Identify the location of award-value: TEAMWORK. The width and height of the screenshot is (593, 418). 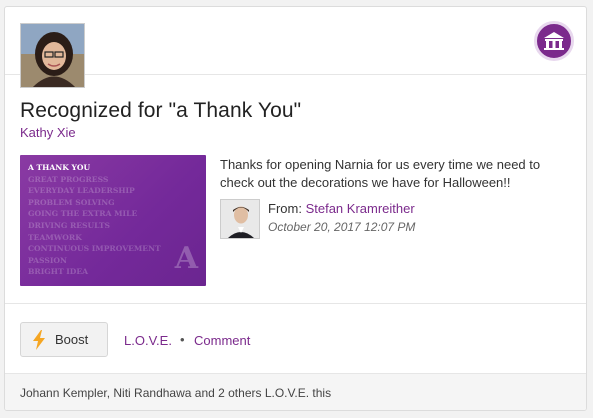
(55, 237).